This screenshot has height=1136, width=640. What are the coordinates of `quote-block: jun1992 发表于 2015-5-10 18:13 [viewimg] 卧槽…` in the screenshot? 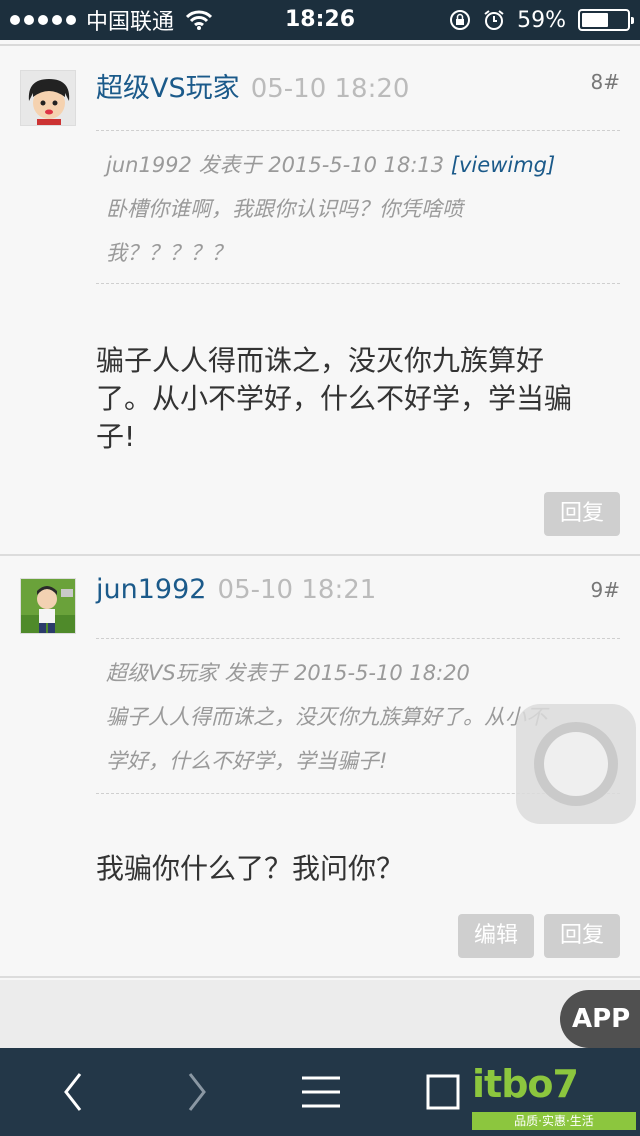 It's located at (358, 207).